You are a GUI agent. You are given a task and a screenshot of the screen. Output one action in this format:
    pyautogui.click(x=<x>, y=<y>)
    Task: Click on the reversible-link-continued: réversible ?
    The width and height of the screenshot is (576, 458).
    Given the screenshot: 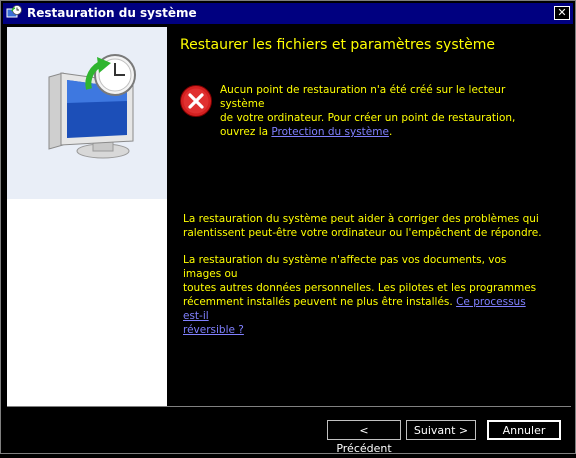 What is the action you would take?
    pyautogui.click(x=213, y=330)
    